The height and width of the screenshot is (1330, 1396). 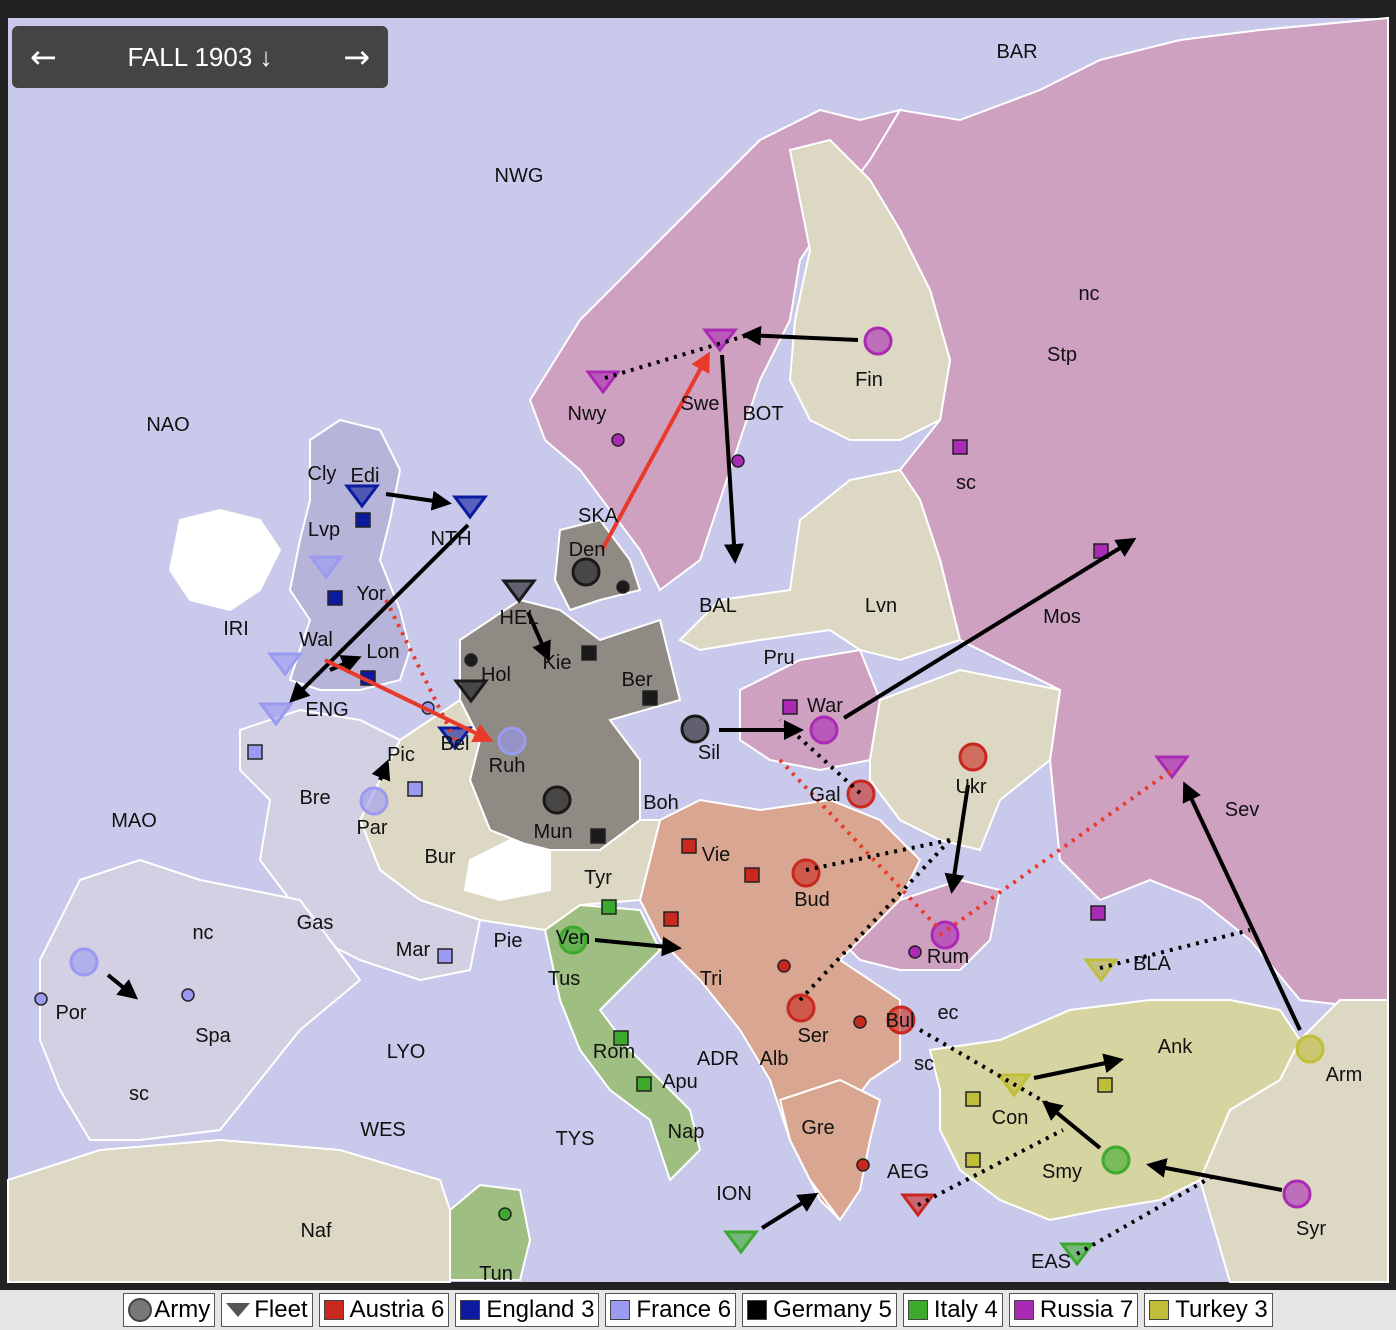 I want to click on province-label: Bul, so click(x=900, y=1021).